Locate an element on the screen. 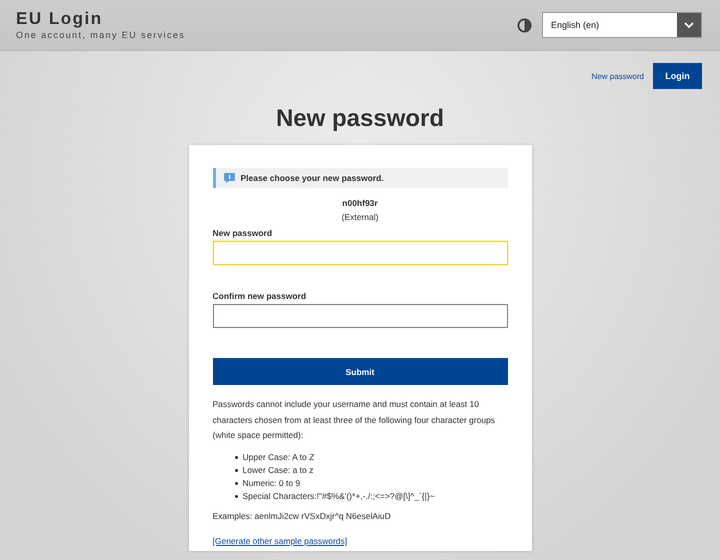 This screenshot has height=560, width=720. password-rules: Passwords cannot include your username and must contain at least 10 characters chosen from at least three of the following four character groups (white space permitted): is located at coordinates (354, 420).